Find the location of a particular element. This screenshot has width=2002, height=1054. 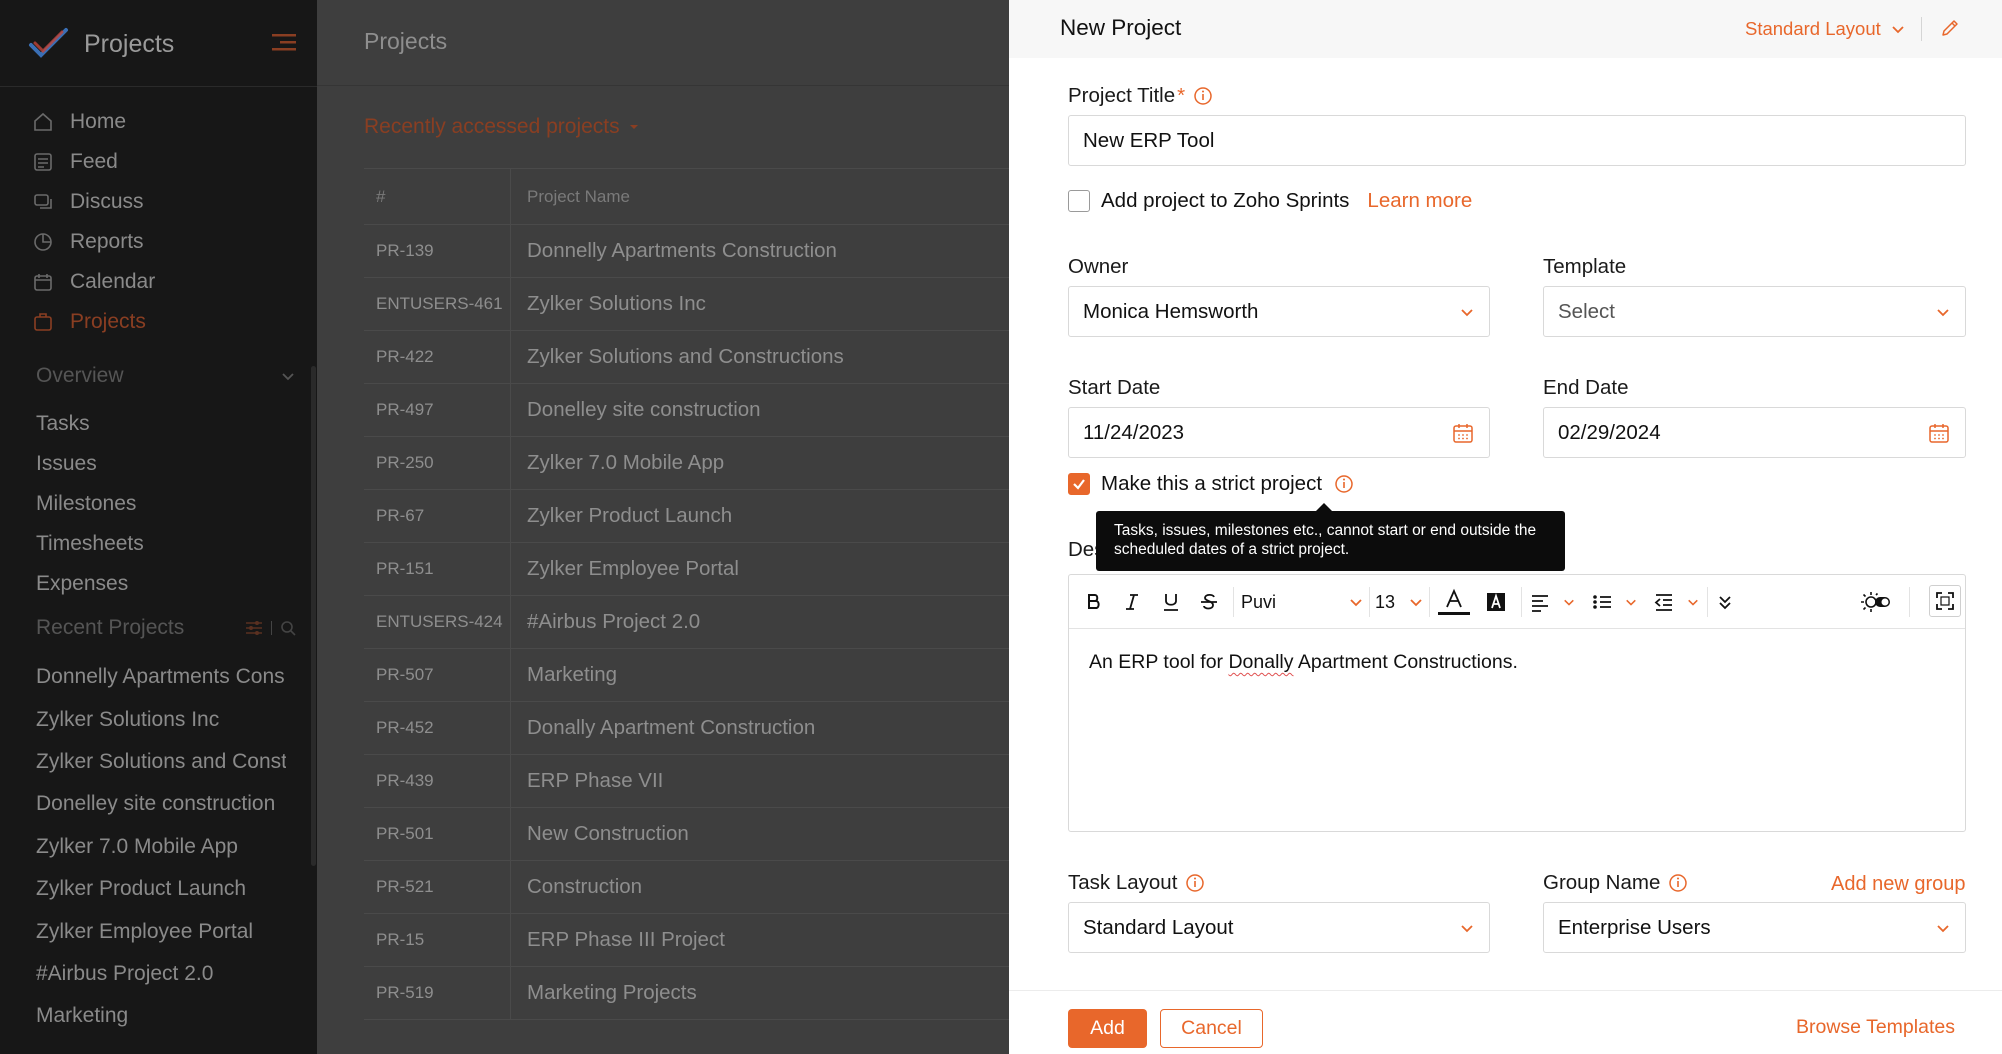

cancel-button: Cancel is located at coordinates (1211, 1028).